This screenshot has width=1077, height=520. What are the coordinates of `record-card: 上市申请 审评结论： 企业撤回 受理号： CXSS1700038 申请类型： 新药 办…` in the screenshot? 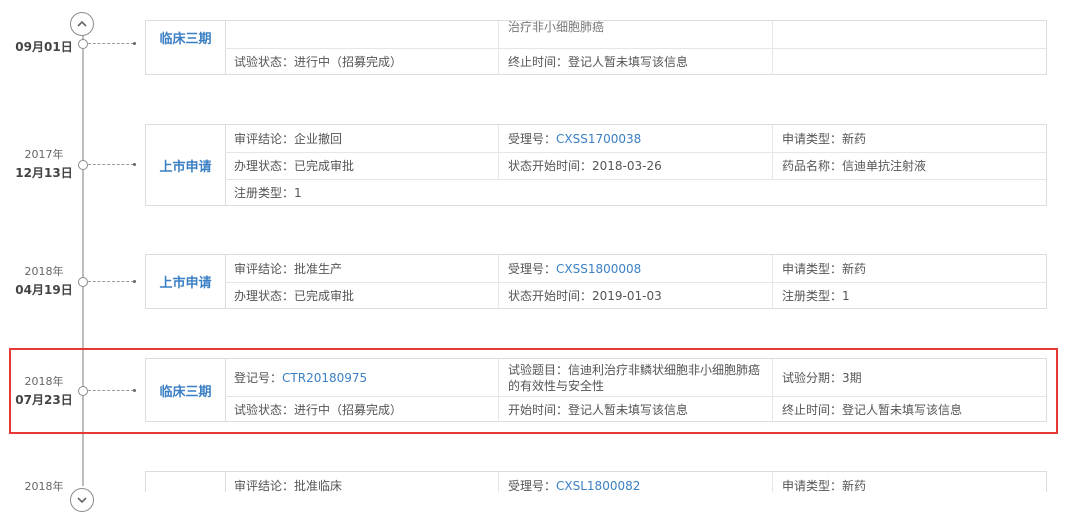 It's located at (596, 165).